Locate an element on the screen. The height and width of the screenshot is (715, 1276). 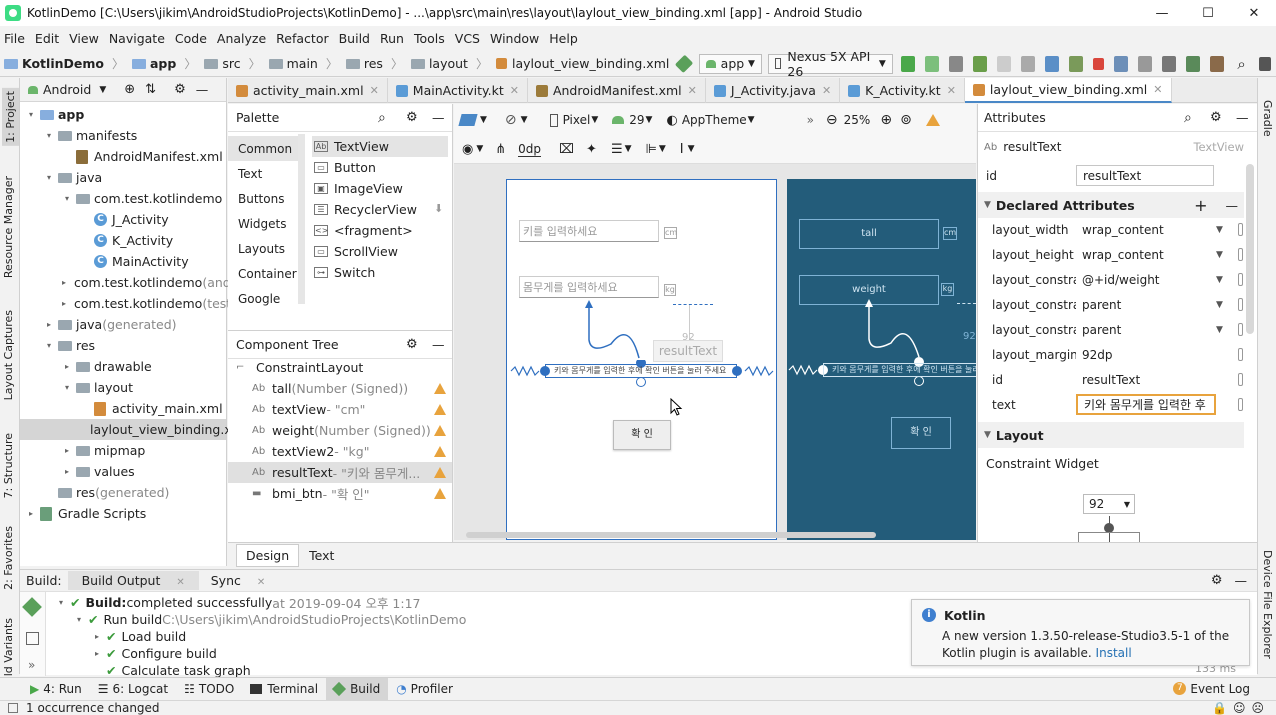
palette-item: Ab TextView is located at coordinates (380, 146).